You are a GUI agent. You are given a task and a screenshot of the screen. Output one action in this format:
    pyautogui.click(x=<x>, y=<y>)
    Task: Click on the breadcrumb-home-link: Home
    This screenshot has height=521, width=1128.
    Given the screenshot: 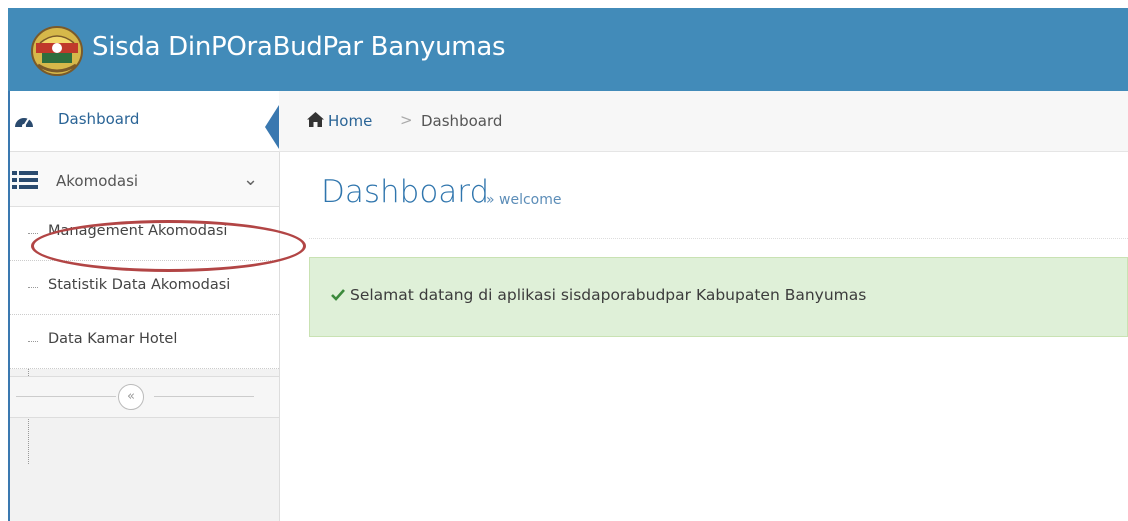 What is the action you would take?
    pyautogui.click(x=350, y=121)
    